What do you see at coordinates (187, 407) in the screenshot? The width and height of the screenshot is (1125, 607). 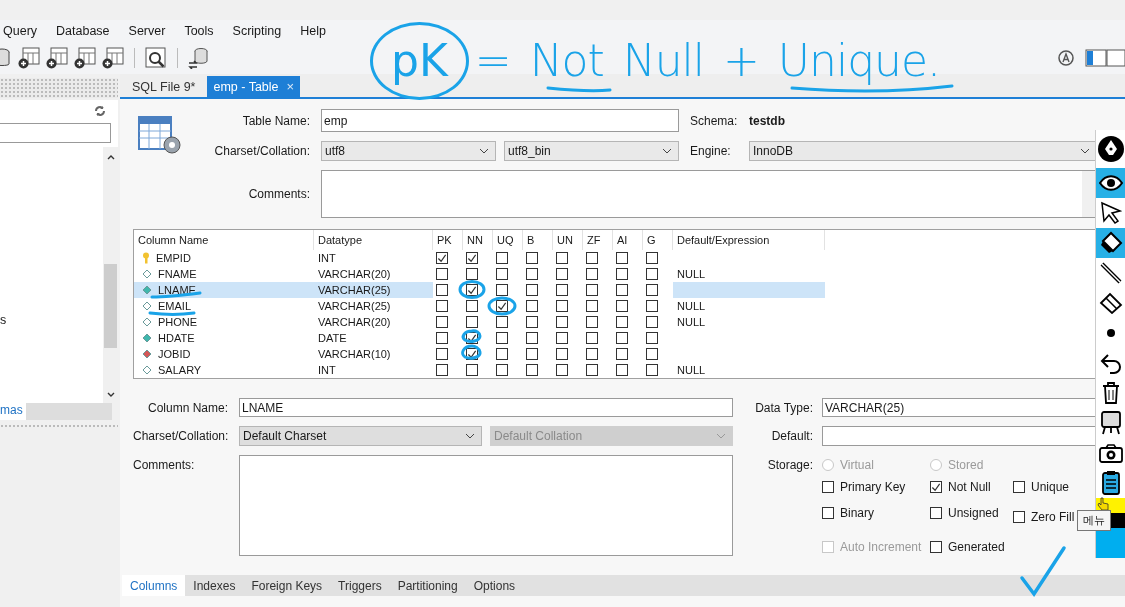 I see `field-label: Column Name:` at bounding box center [187, 407].